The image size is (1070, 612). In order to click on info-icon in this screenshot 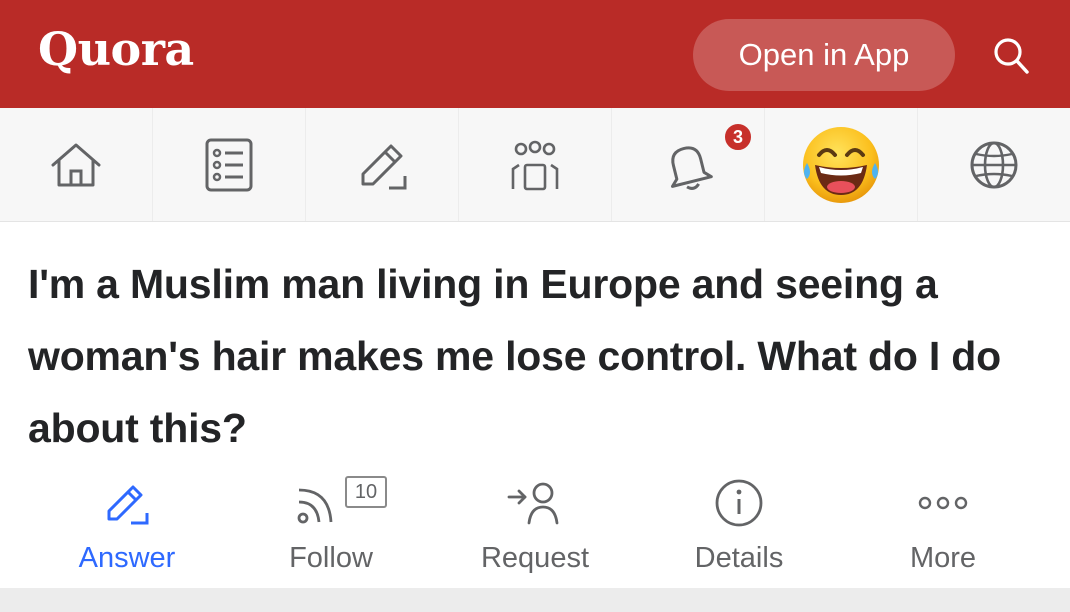, I will do `click(739, 503)`.